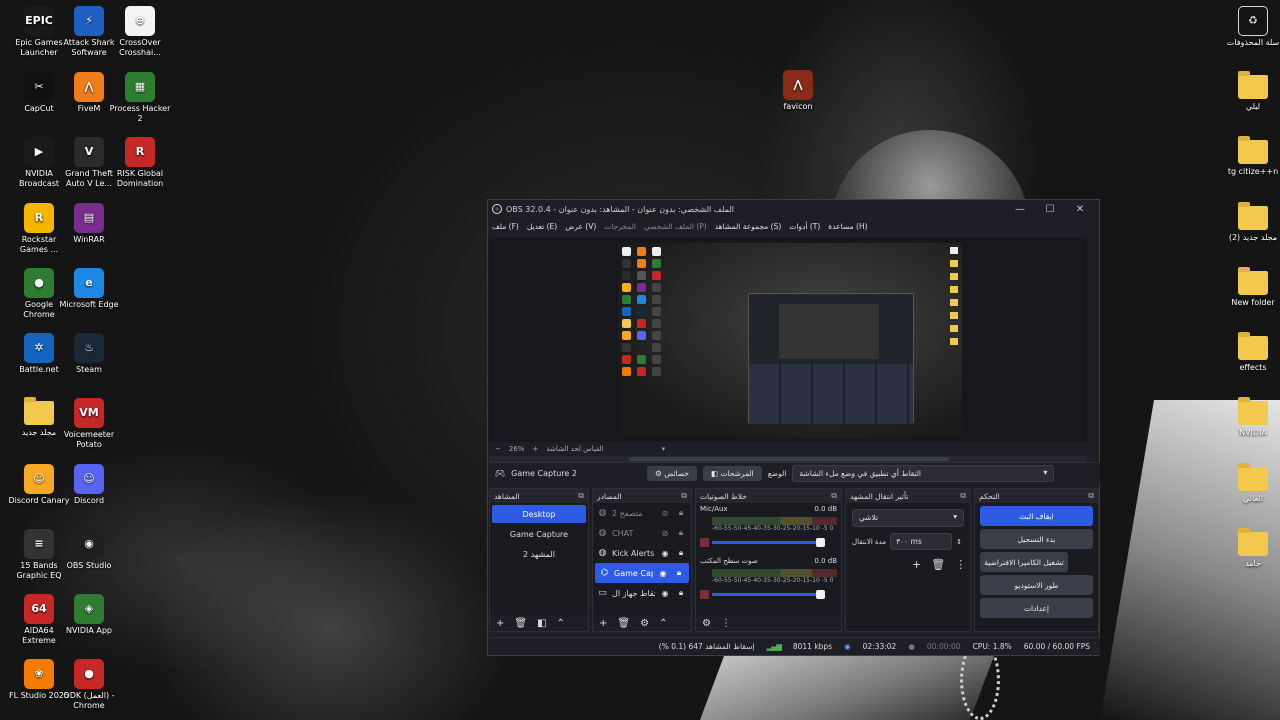  What do you see at coordinates (542, 226) in the screenshot?
I see `menu-item: تعديل (E)` at bounding box center [542, 226].